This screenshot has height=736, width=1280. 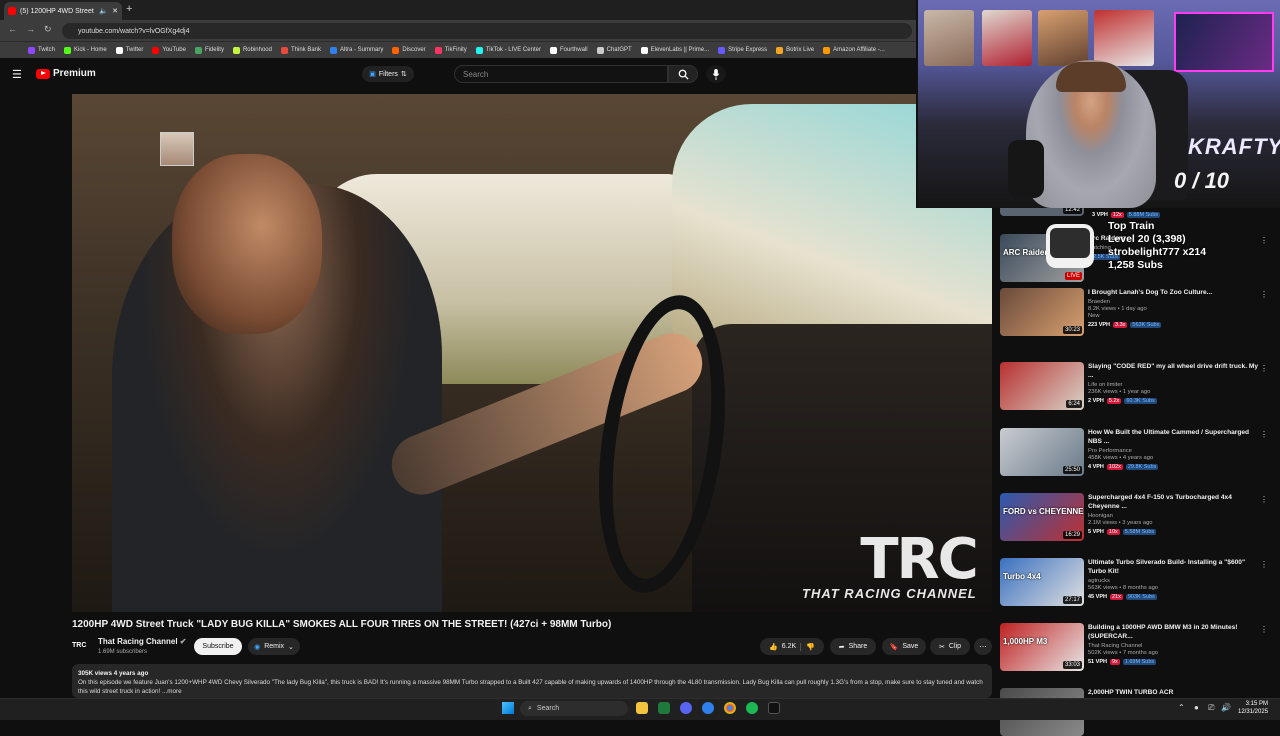 What do you see at coordinates (1226, 707) in the screenshot?
I see `volume-icon: 🔊` at bounding box center [1226, 707].